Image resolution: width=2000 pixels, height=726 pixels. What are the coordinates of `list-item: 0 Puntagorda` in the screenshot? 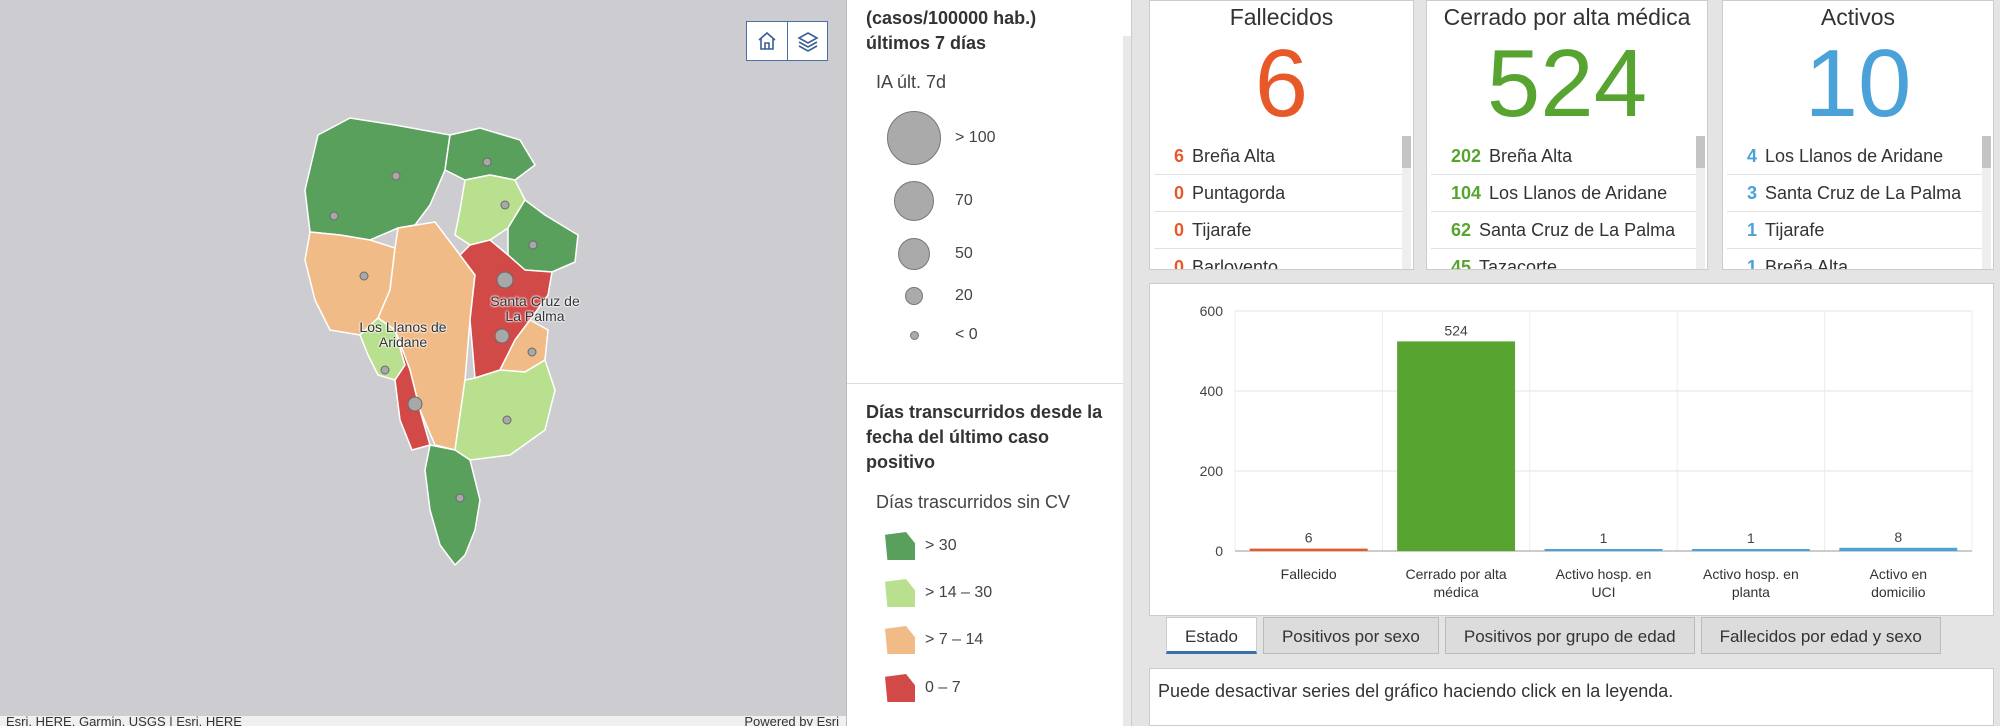 It's located at (1278, 193).